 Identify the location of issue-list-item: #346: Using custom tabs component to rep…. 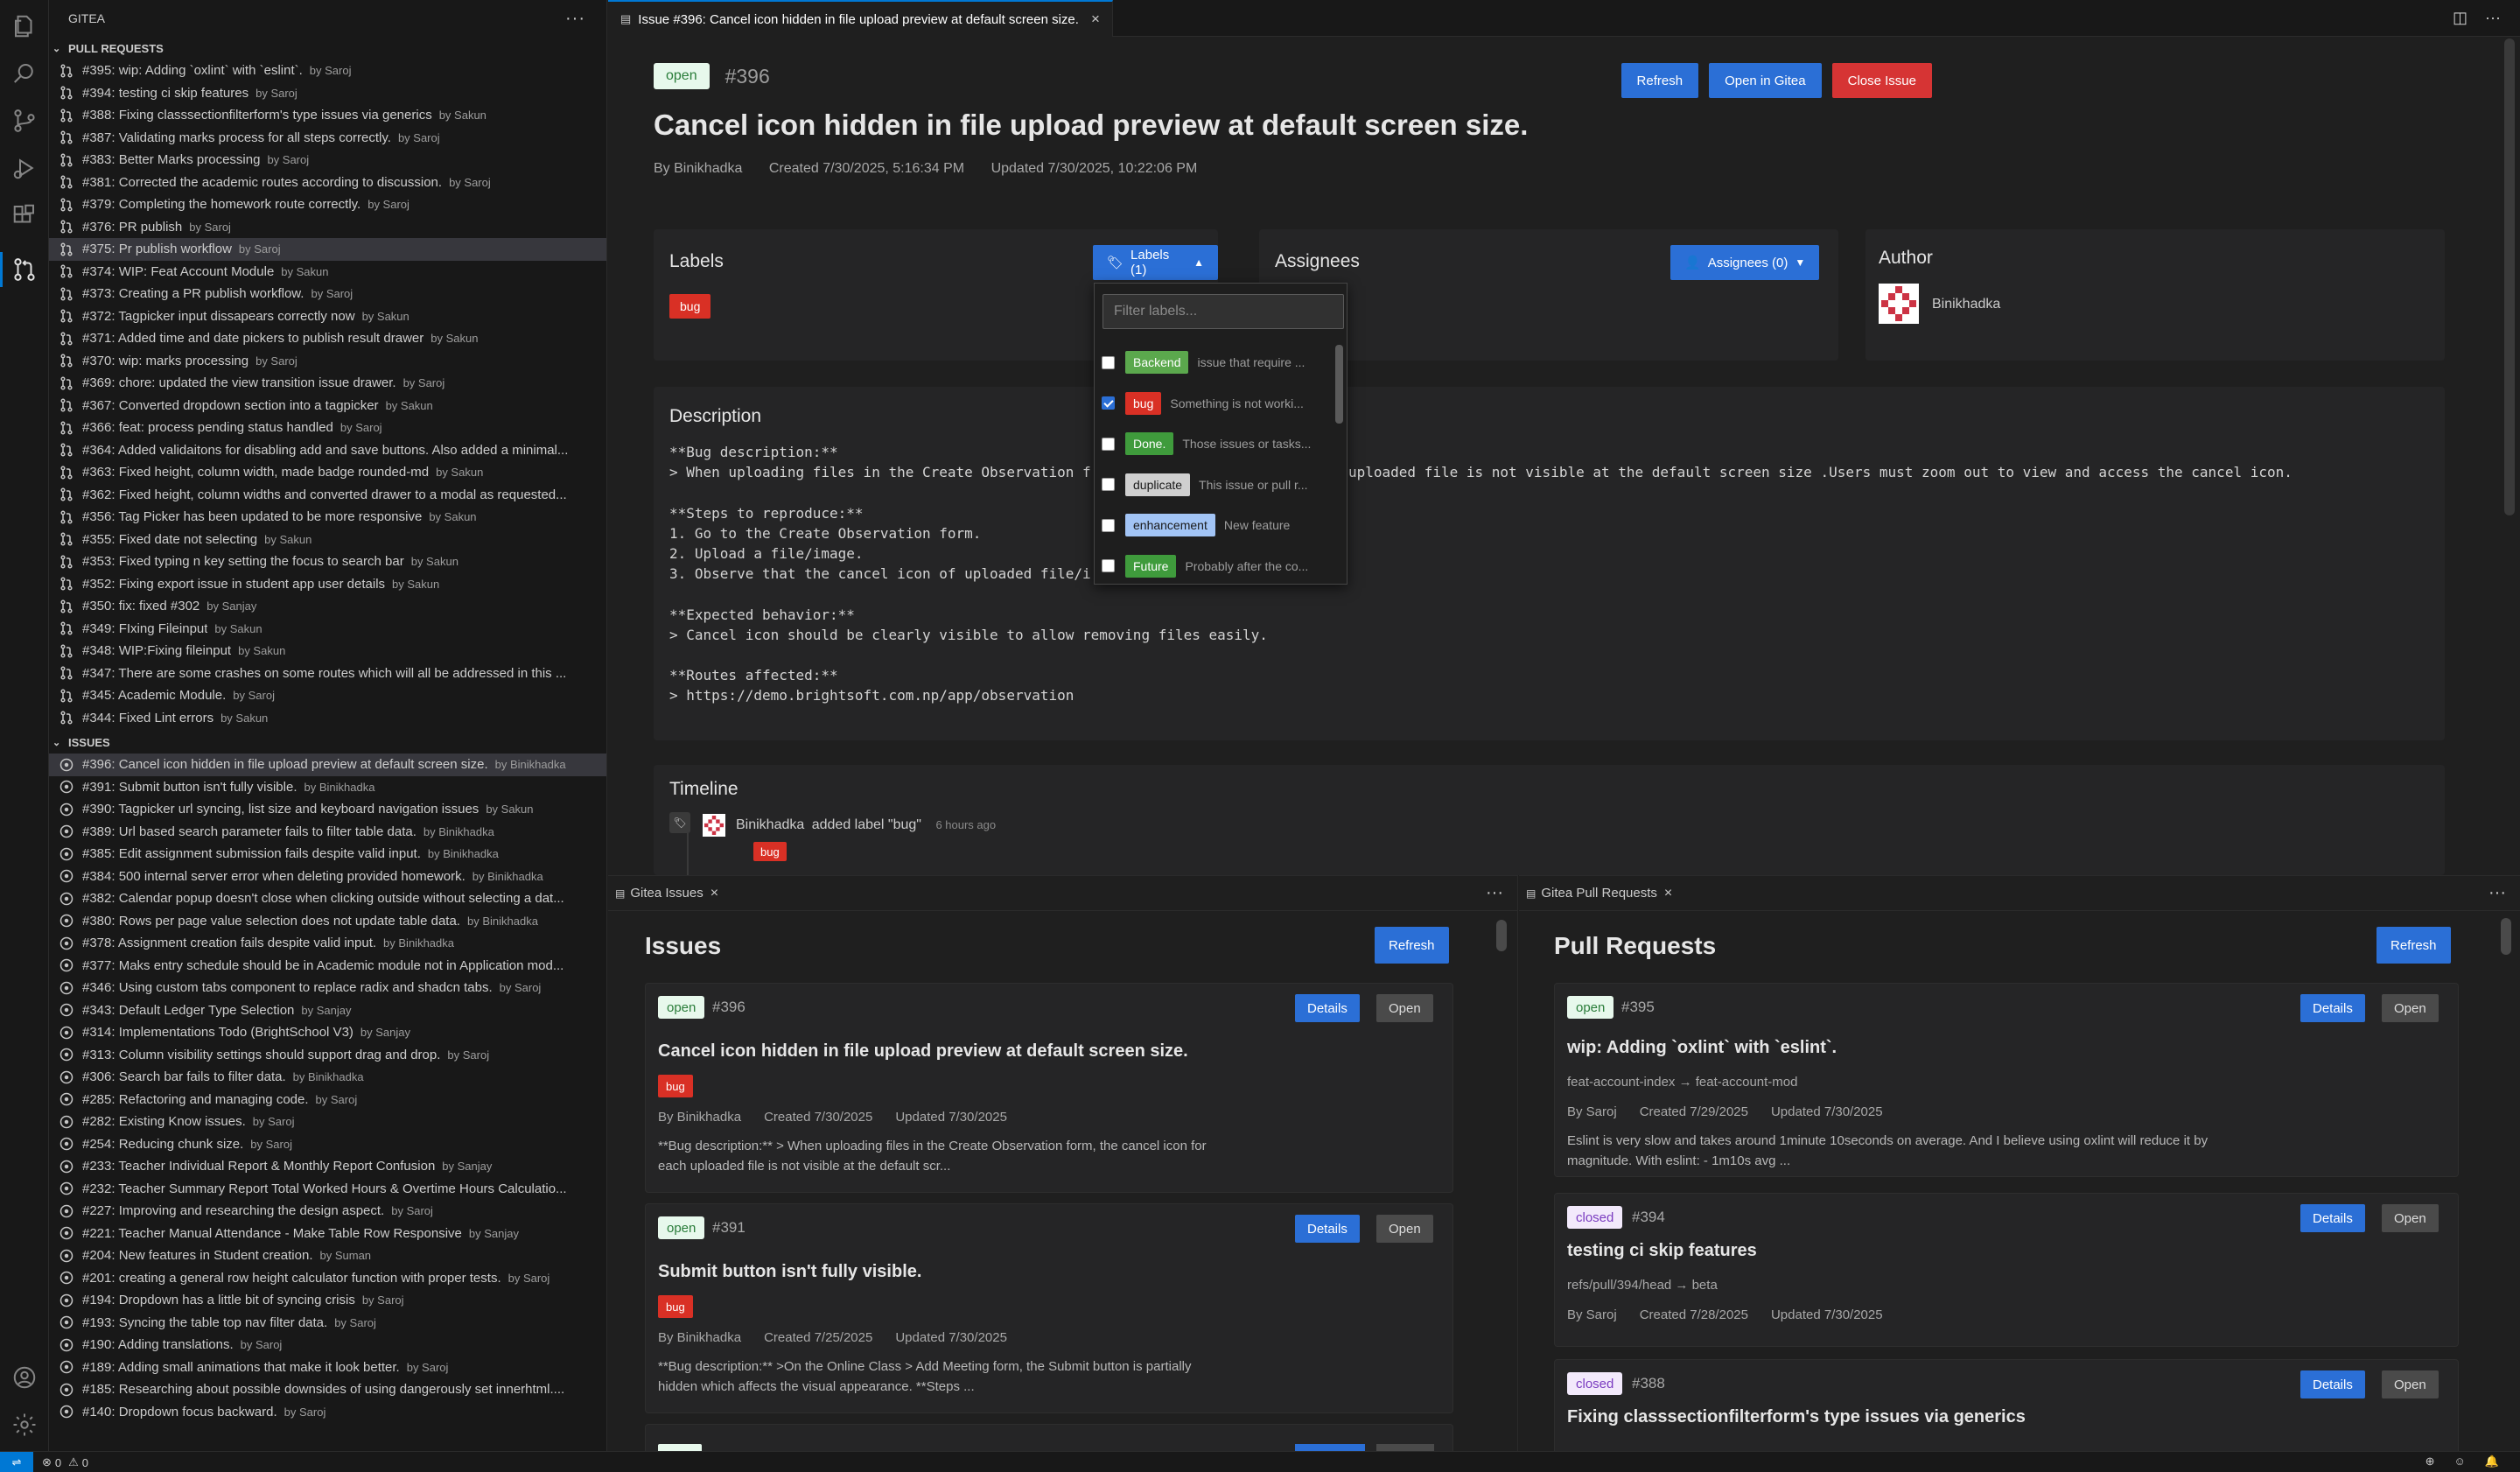
(327, 988).